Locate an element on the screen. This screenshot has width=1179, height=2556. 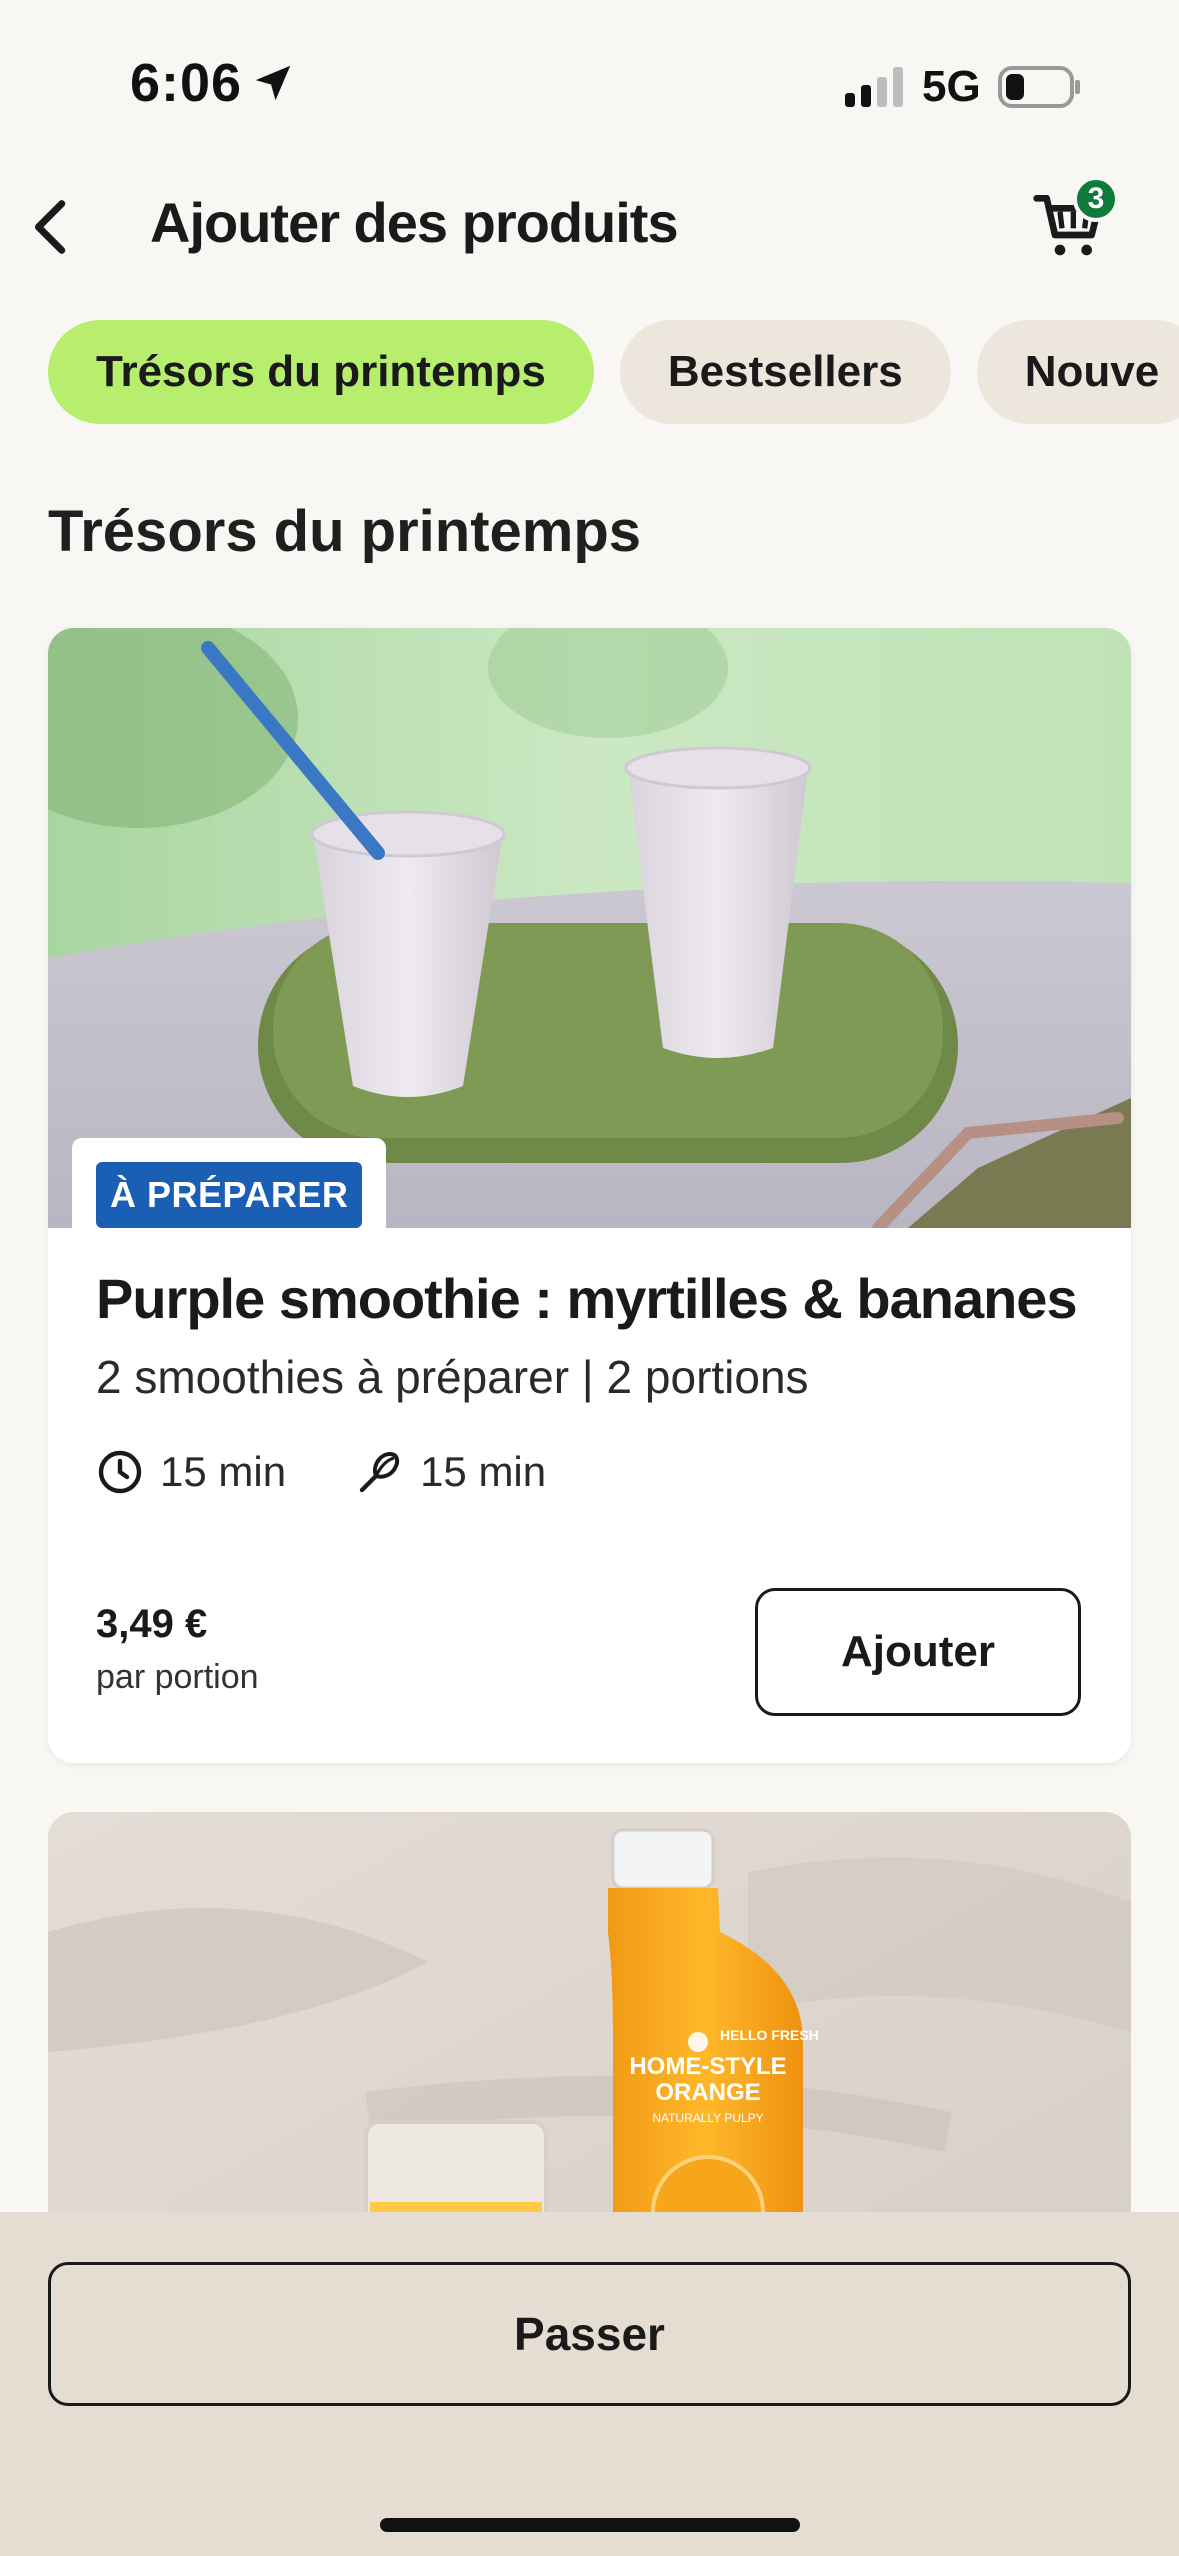
product-meta: 15 min 15 min is located at coordinates (356, 1472).